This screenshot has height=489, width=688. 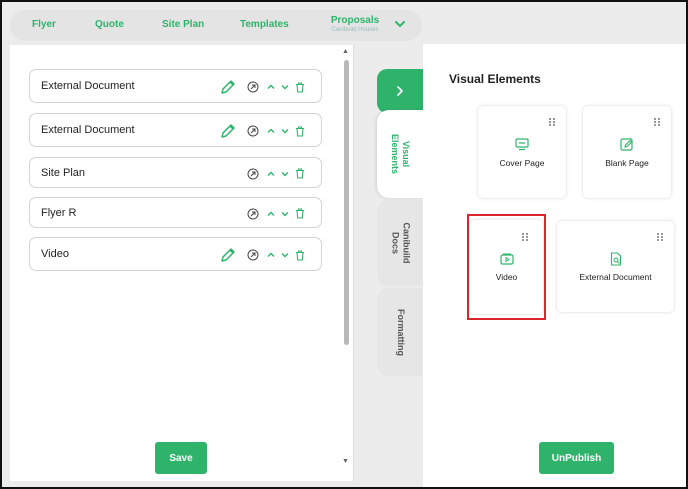 What do you see at coordinates (615, 259) in the screenshot?
I see `external-document-icon` at bounding box center [615, 259].